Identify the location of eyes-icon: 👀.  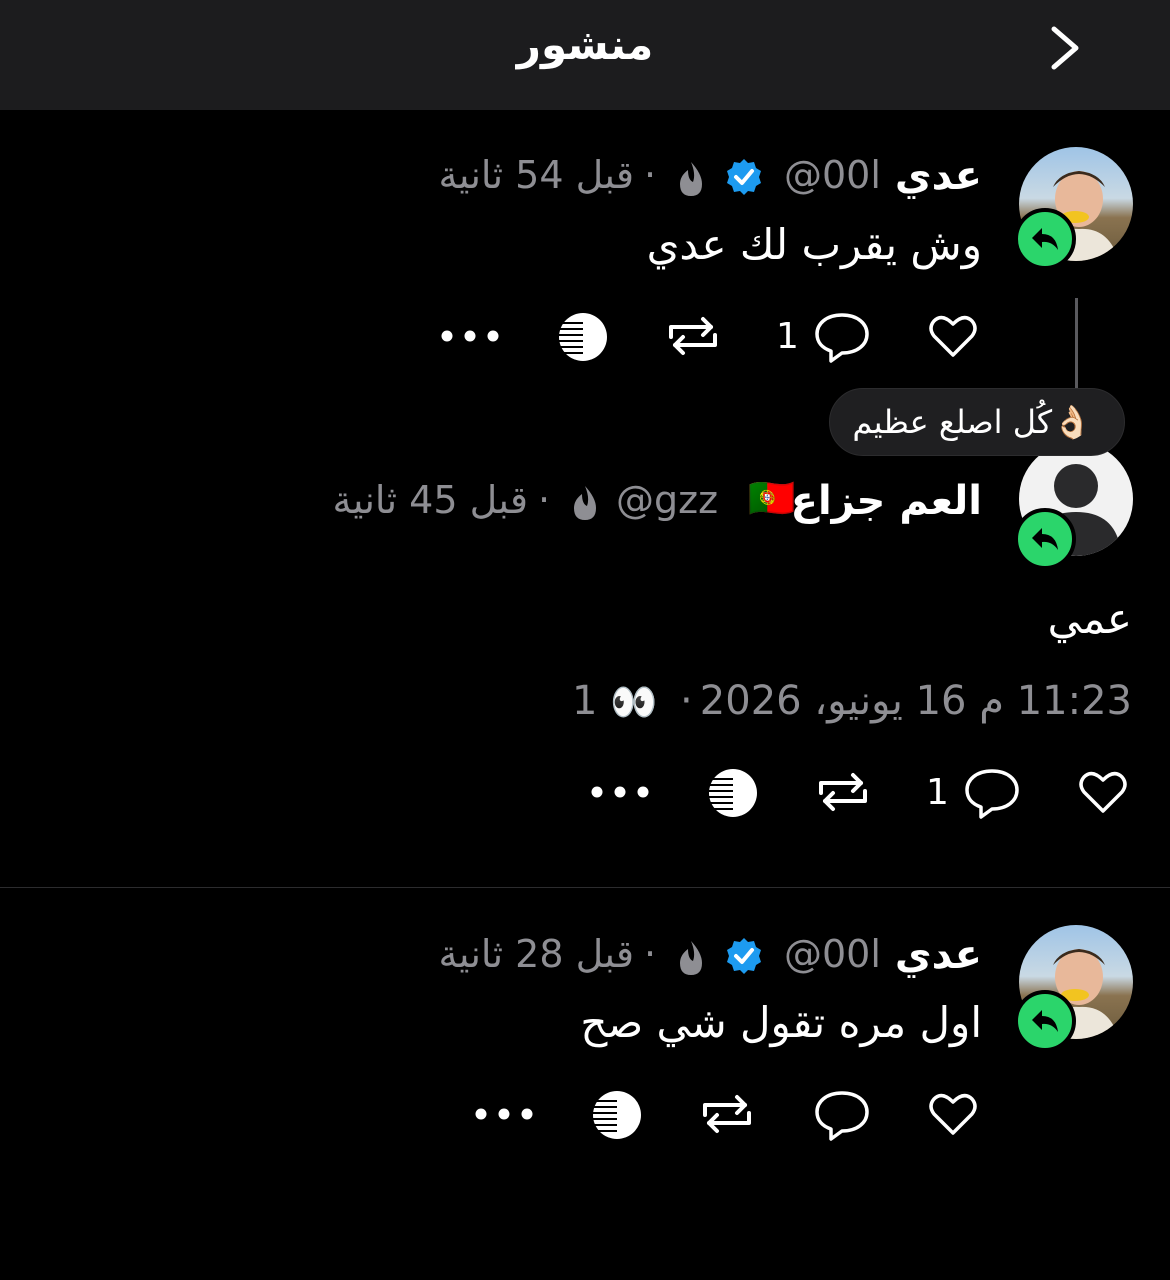
(634, 702).